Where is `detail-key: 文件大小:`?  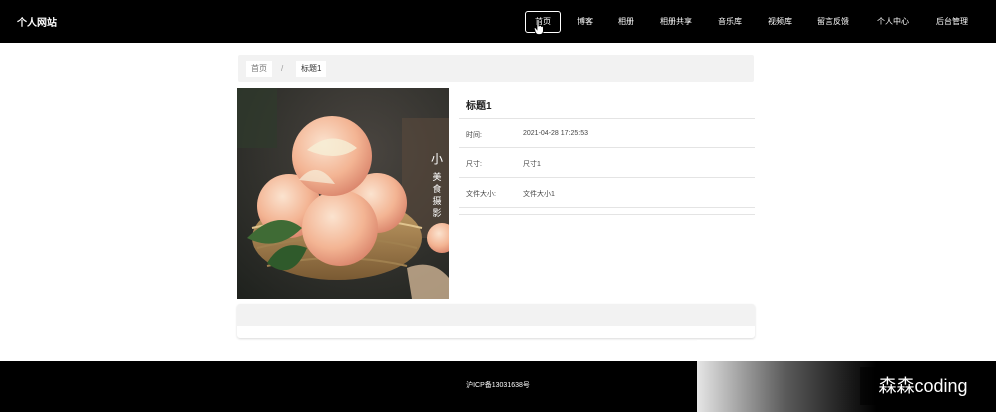
detail-key: 文件大小: is located at coordinates (481, 194).